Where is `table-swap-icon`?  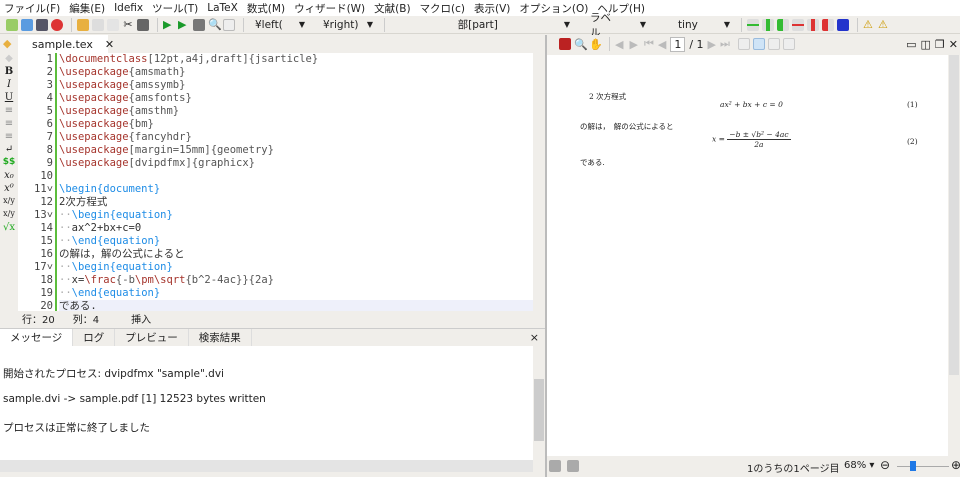
table-swap-icon is located at coordinates (843, 24).